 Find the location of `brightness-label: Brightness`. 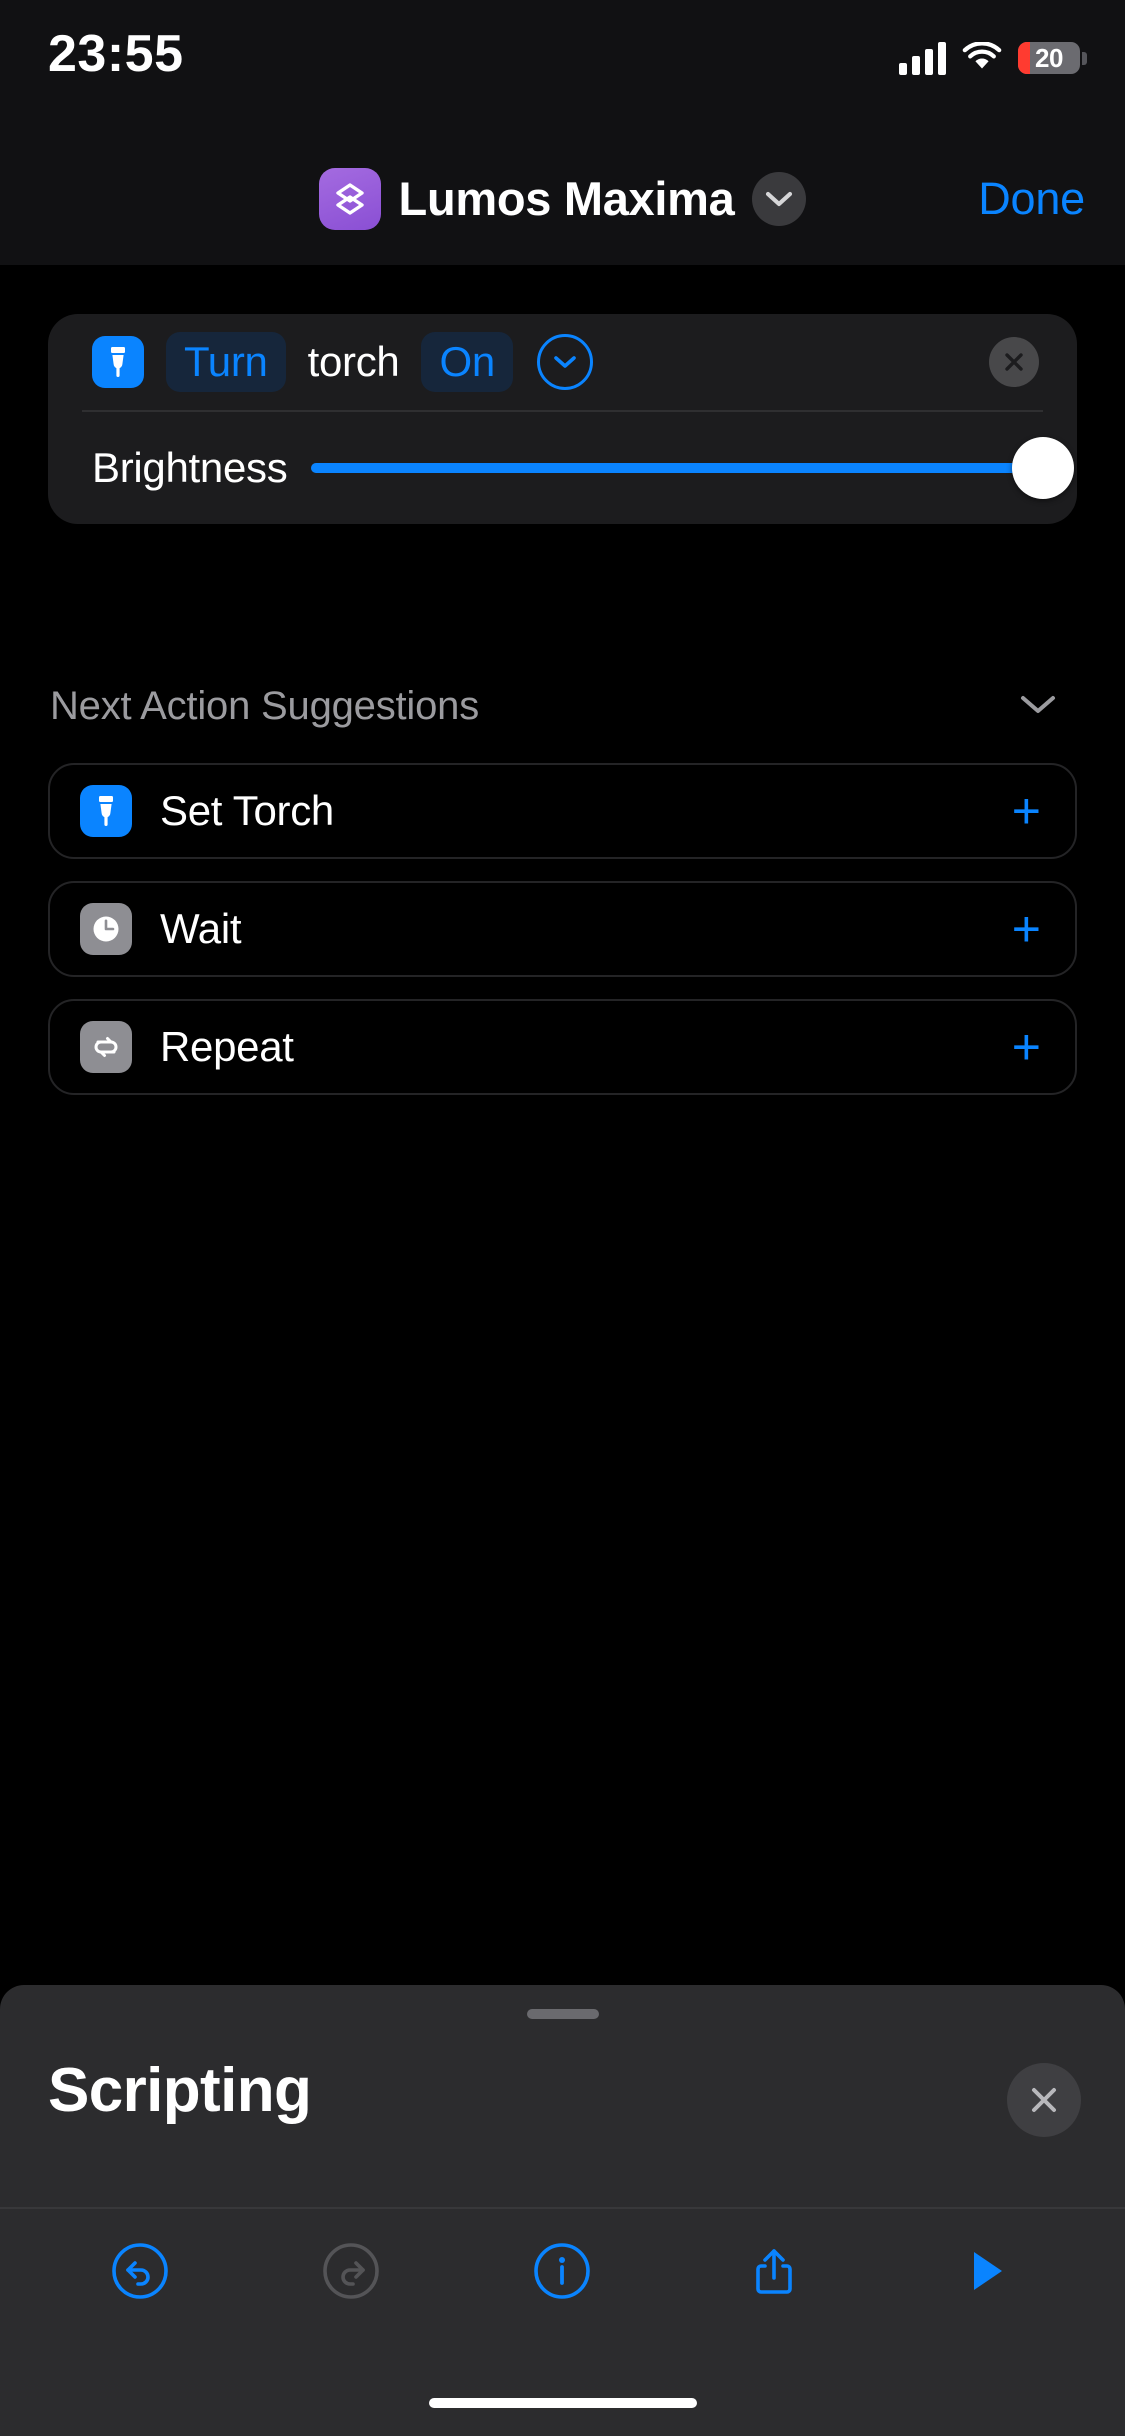

brightness-label: Brightness is located at coordinates (190, 467).